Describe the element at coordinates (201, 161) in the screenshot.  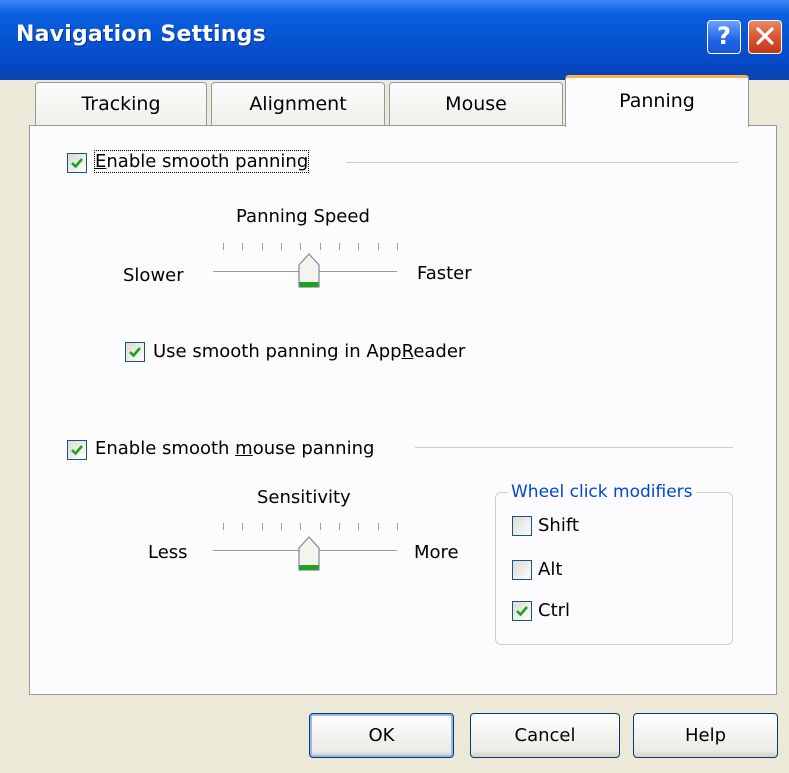
I see `enable-smooth-panning-label: Enable smooth panning` at that location.